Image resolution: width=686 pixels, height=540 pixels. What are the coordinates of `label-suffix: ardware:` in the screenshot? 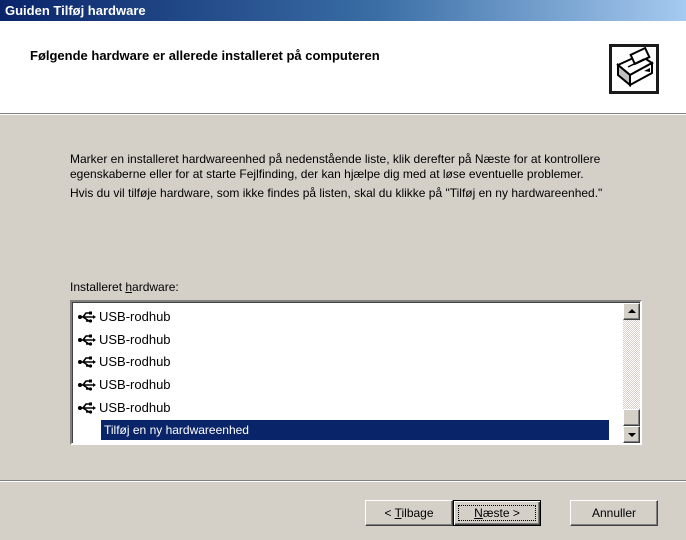 It's located at (155, 287).